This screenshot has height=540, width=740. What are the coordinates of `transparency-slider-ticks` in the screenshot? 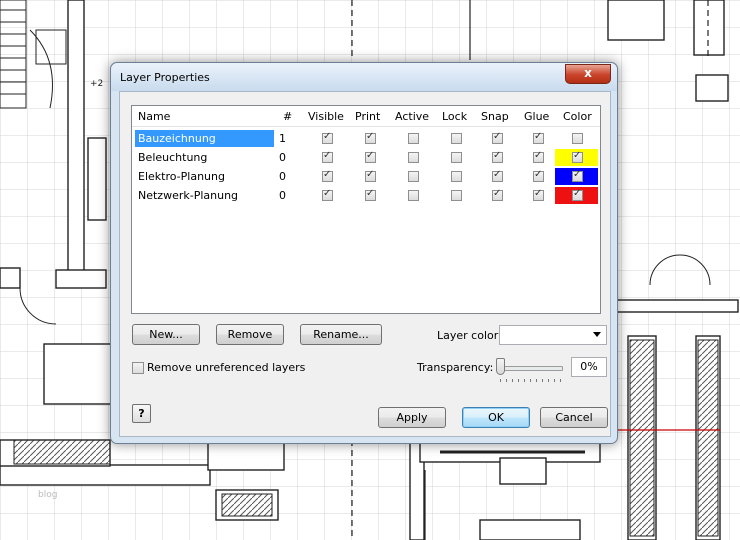 It's located at (531, 380).